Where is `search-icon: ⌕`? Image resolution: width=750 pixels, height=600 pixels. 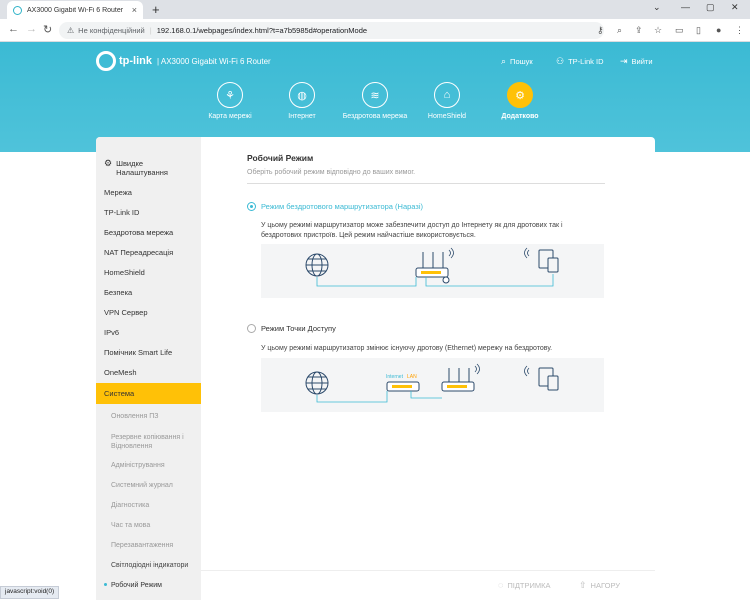
search-icon: ⌕ is located at coordinates (504, 61).